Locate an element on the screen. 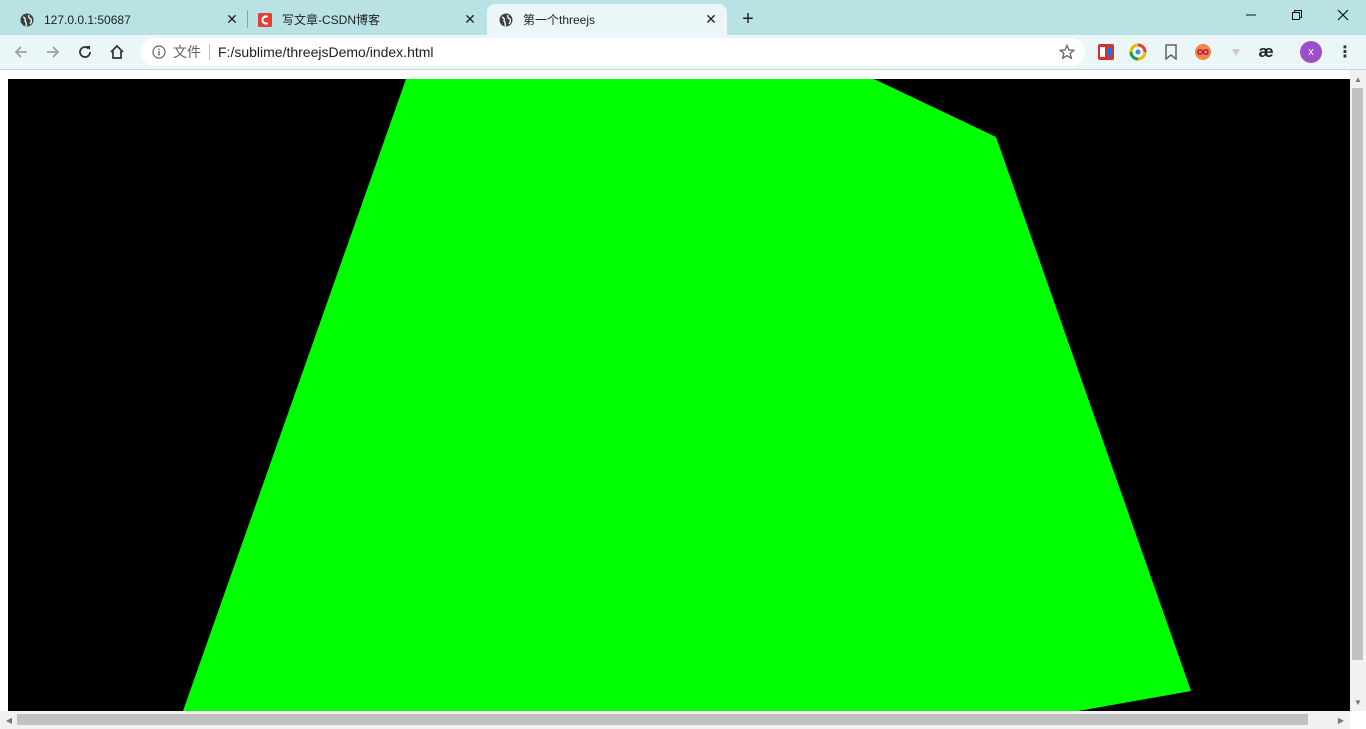 Image resolution: width=1366 pixels, height=729 pixels. tab-title: 第一个threejs is located at coordinates (559, 20).